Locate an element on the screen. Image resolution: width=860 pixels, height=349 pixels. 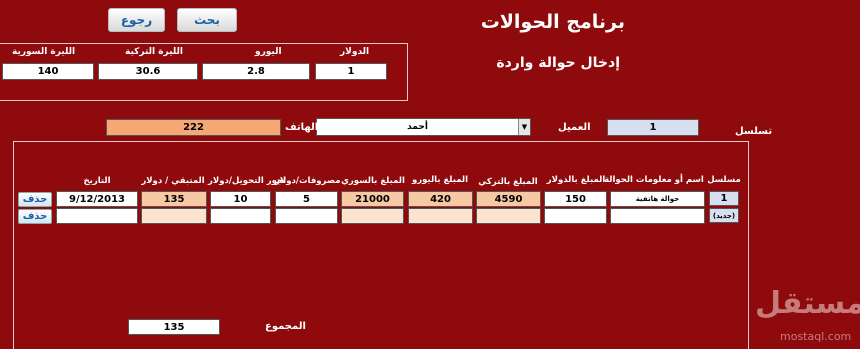
col-header-usd: المبلغ بالدولار is located at coordinates (576, 180).